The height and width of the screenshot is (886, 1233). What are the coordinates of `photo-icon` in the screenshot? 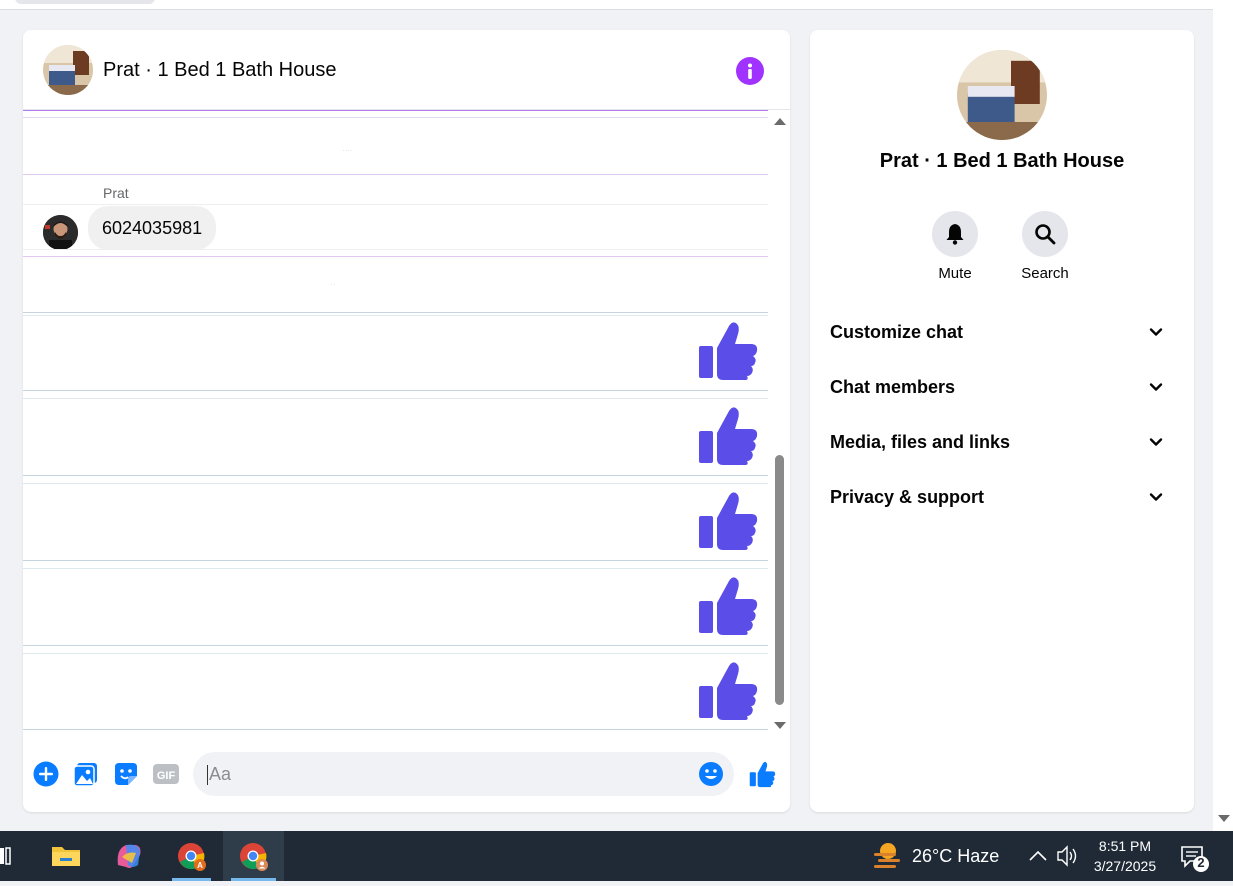 It's located at (86, 774).